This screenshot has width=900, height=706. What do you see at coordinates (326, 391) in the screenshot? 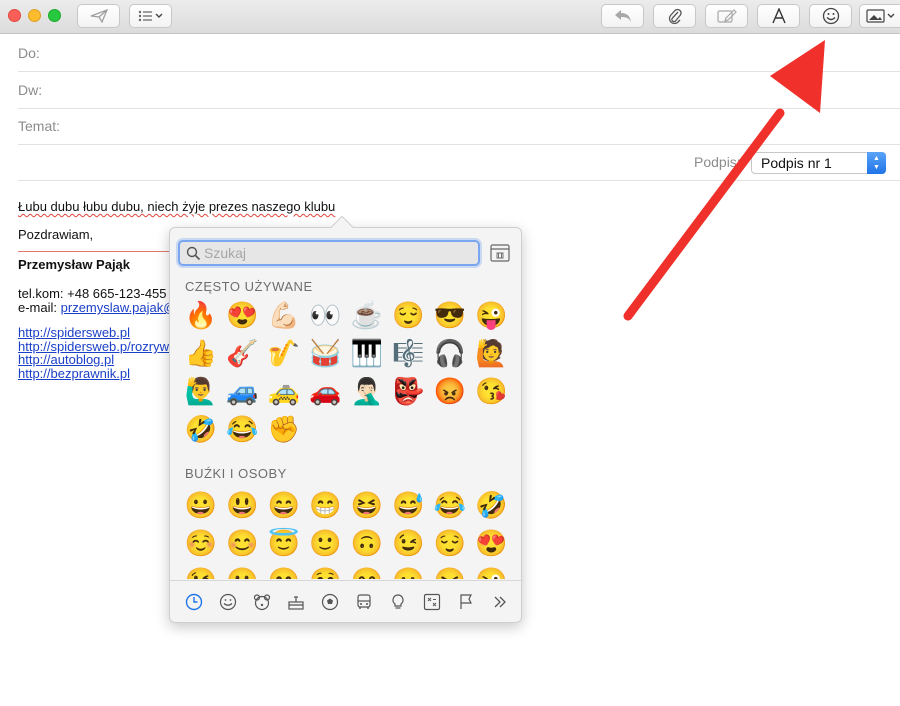
I see `frequent-emoji: 🚗` at bounding box center [326, 391].